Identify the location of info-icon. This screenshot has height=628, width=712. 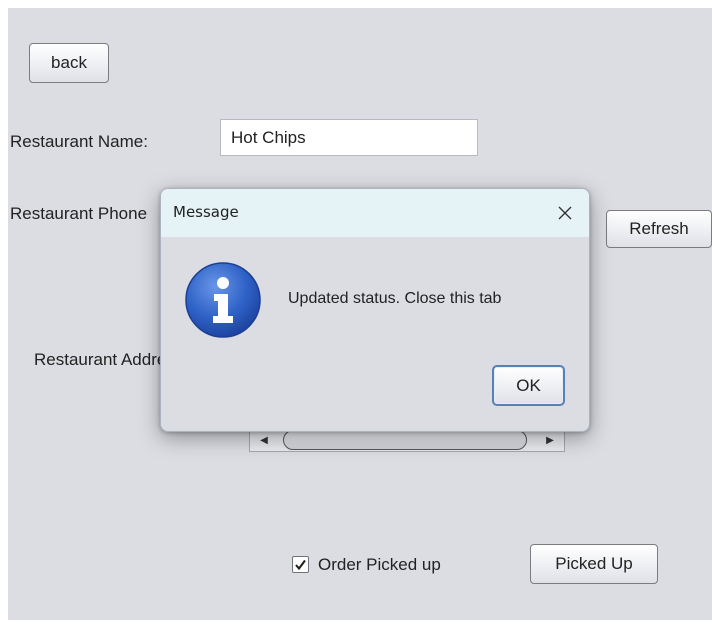
(223, 300).